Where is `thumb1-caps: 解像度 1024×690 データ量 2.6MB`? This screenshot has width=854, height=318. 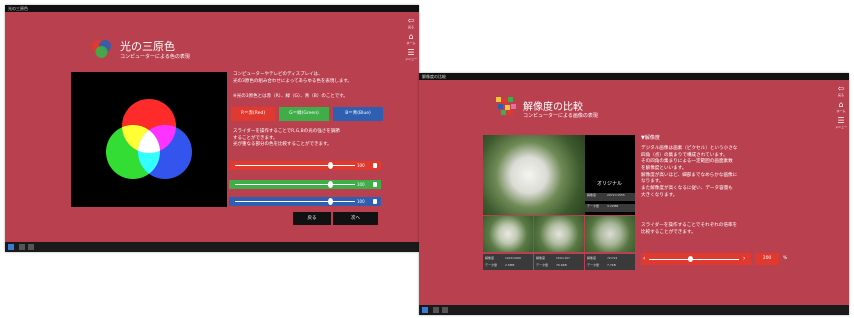 thumb1-caps: 解像度 1024×690 データ量 2.6MB is located at coordinates (508, 262).